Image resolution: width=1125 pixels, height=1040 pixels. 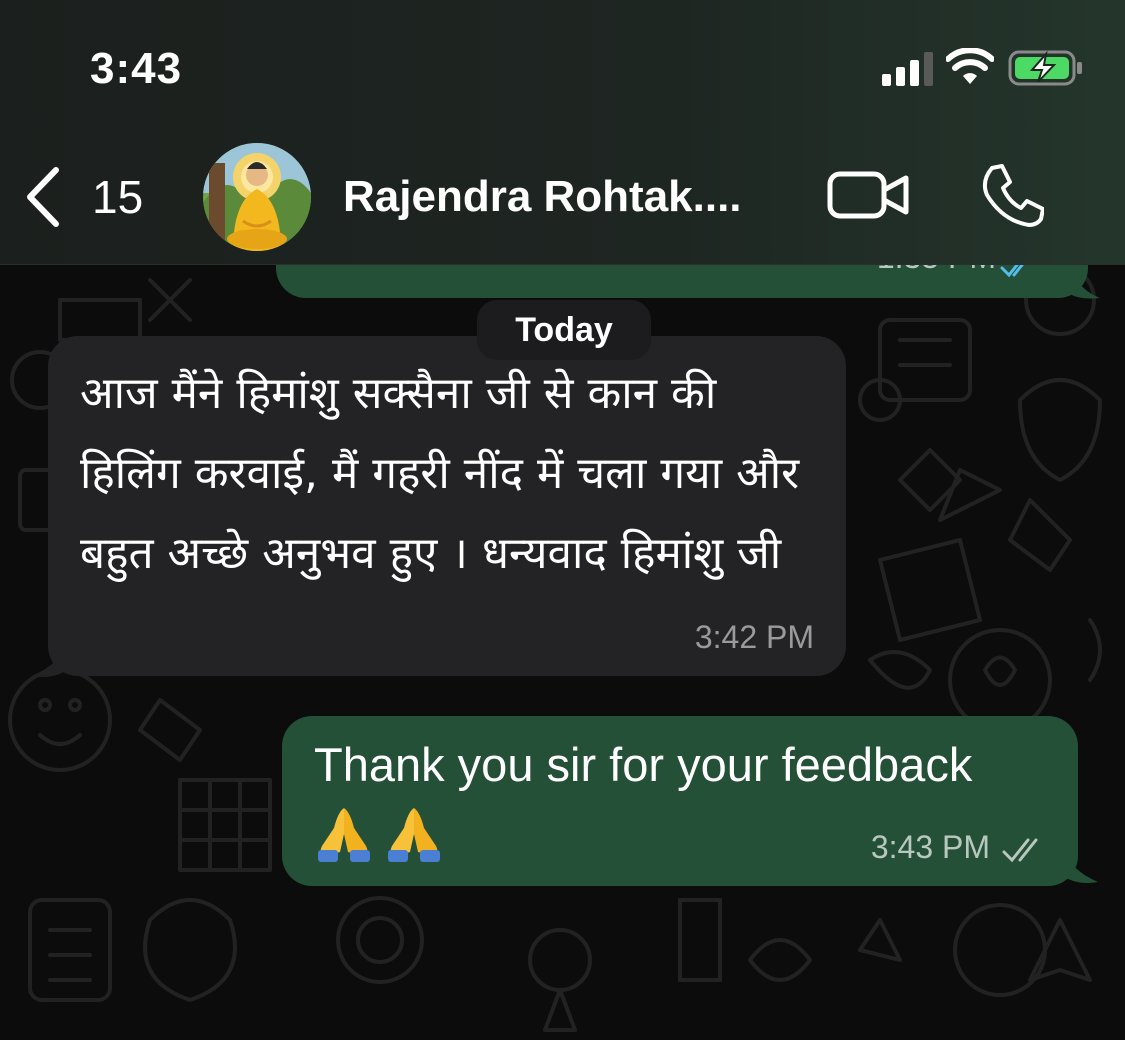 I want to click on unread-count: 15, so click(x=118, y=197).